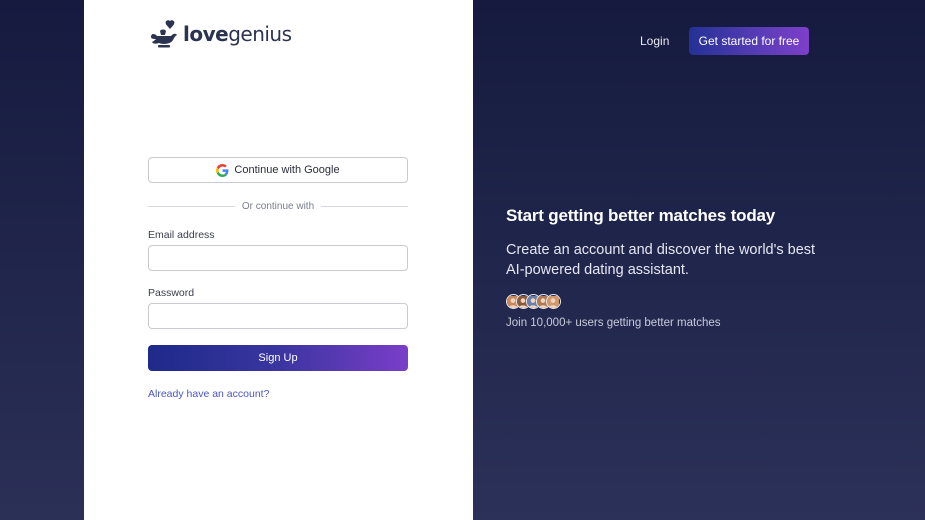  What do you see at coordinates (42, 260) in the screenshot?
I see `background-strip` at bounding box center [42, 260].